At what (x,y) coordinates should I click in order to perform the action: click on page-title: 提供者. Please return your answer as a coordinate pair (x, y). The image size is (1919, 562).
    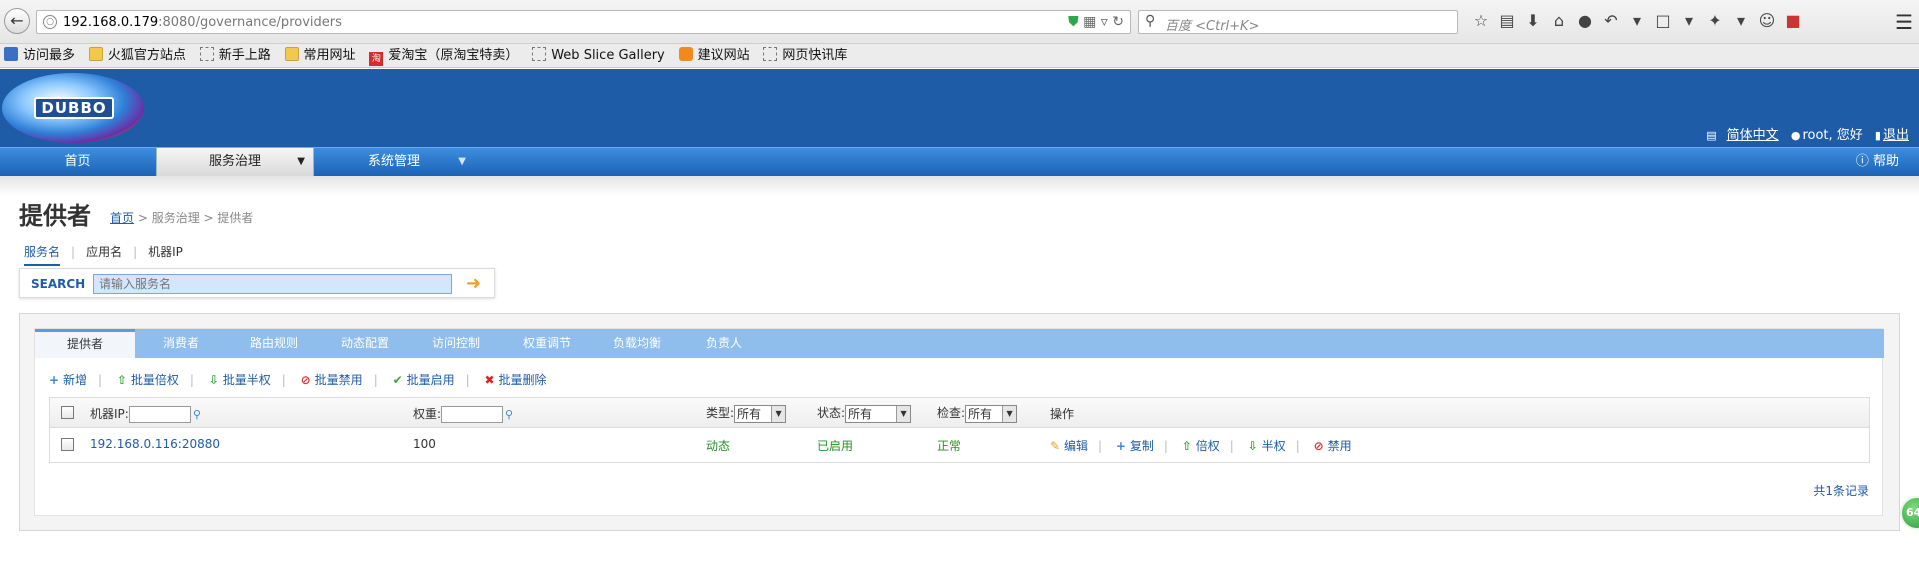
    Looking at the image, I should click on (55, 216).